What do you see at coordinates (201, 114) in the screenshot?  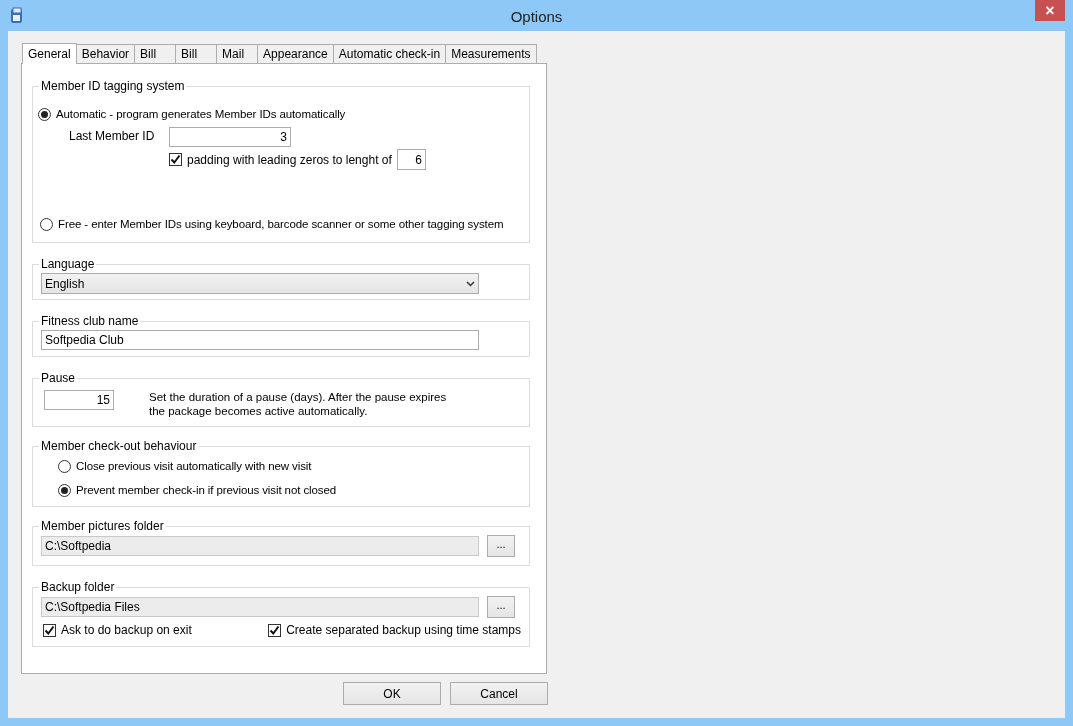 I see `radio-label: Automatic - program generates Member IDs automatically` at bounding box center [201, 114].